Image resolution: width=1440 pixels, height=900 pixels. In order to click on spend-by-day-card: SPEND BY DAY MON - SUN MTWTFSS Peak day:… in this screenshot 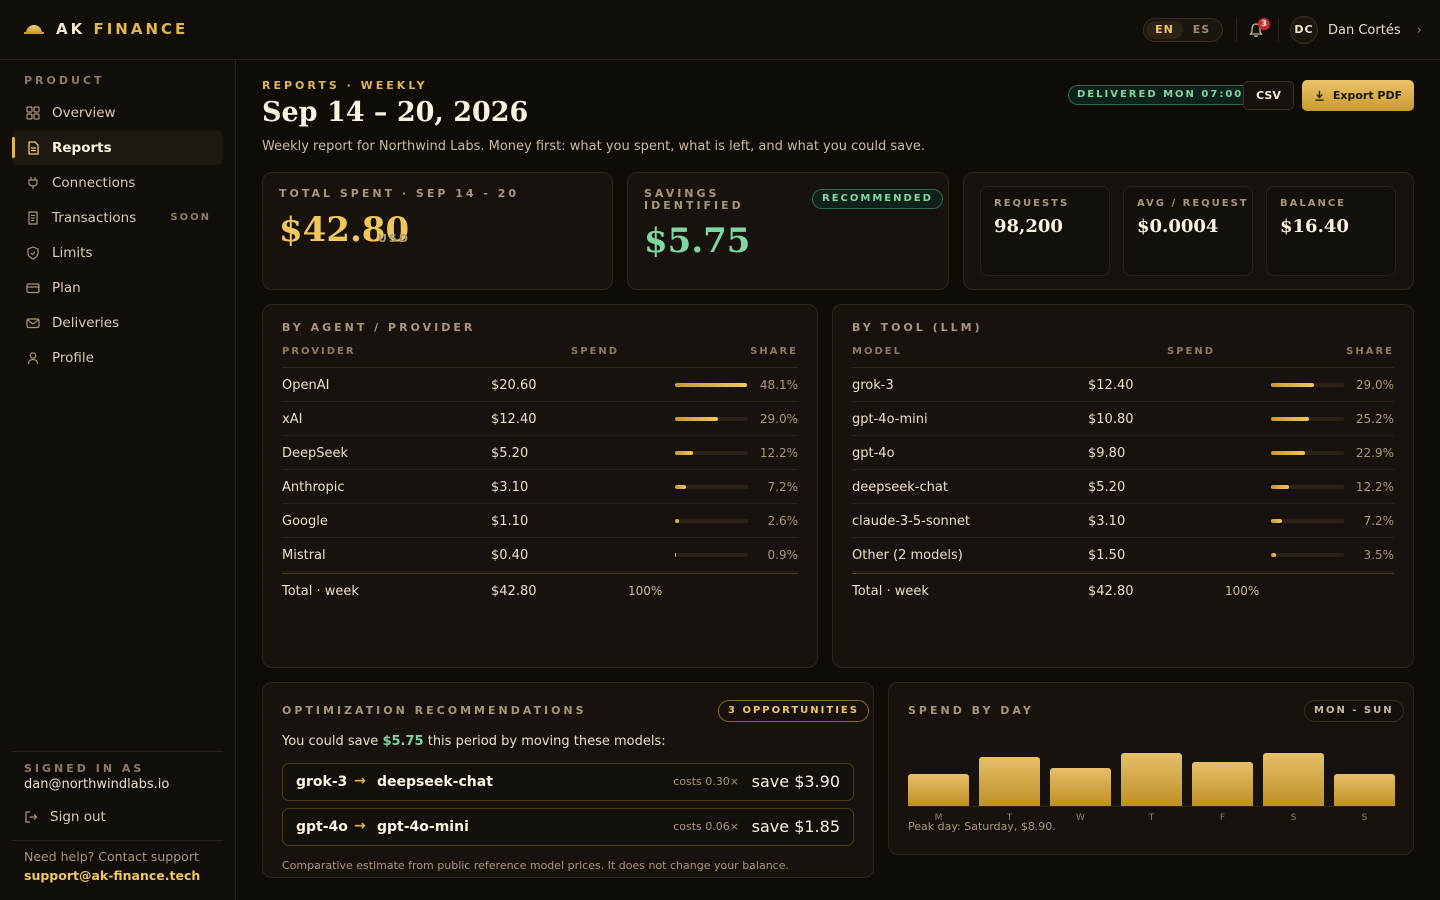, I will do `click(1151, 768)`.